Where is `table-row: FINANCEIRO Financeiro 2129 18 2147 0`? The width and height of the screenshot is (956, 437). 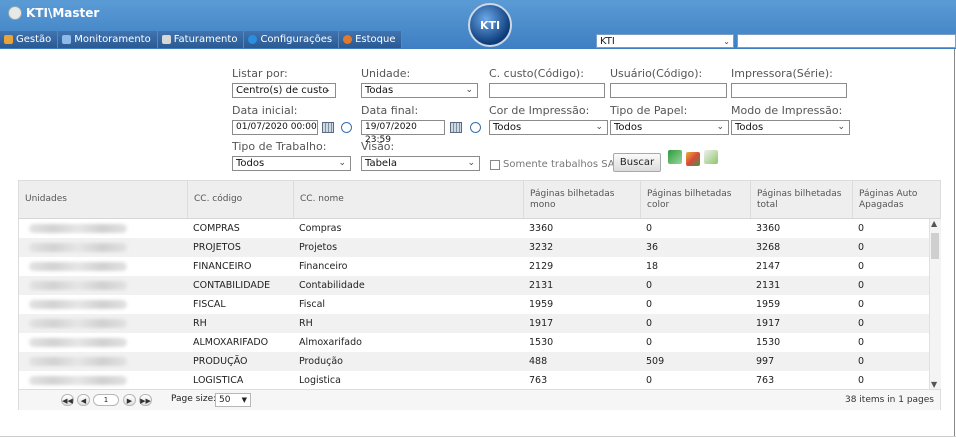 table-row: FINANCEIRO Financeiro 2129 18 2147 0 is located at coordinates (474, 266).